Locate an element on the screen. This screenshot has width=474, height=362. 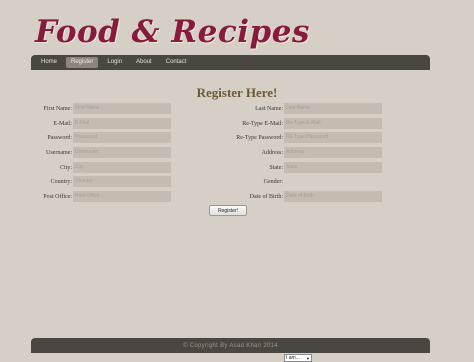
dob-input: Date of Birth is located at coordinates (333, 196).